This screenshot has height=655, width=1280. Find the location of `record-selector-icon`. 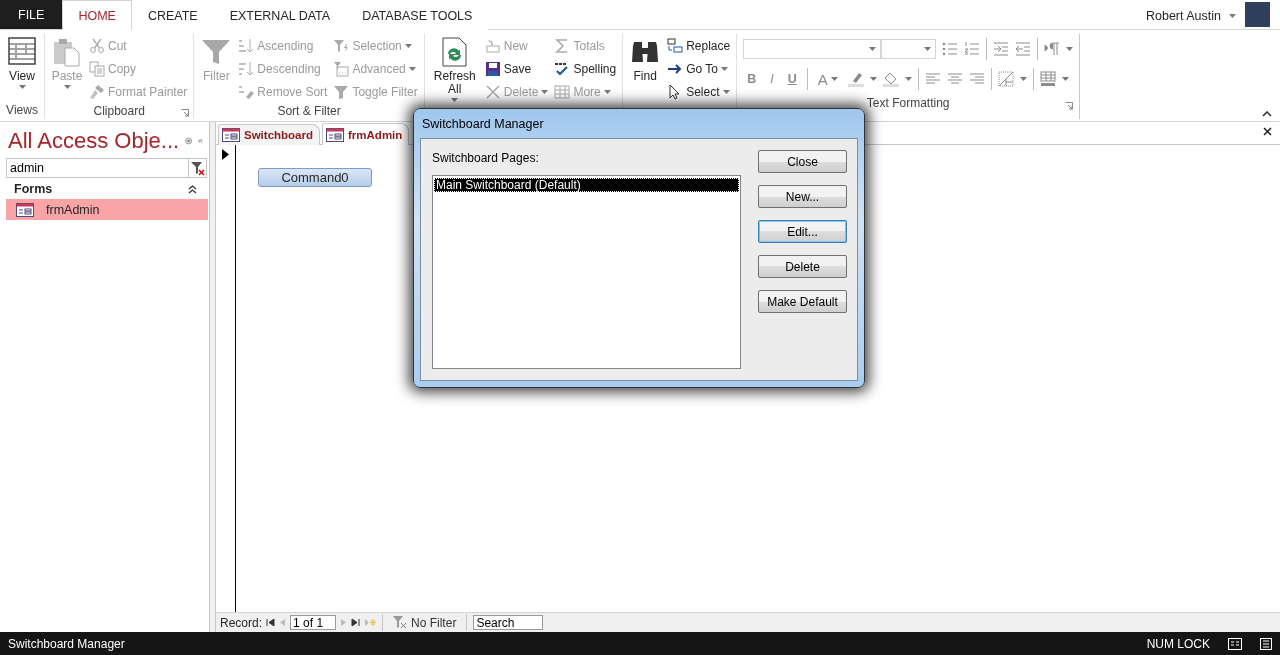

record-selector-icon is located at coordinates (225, 154).